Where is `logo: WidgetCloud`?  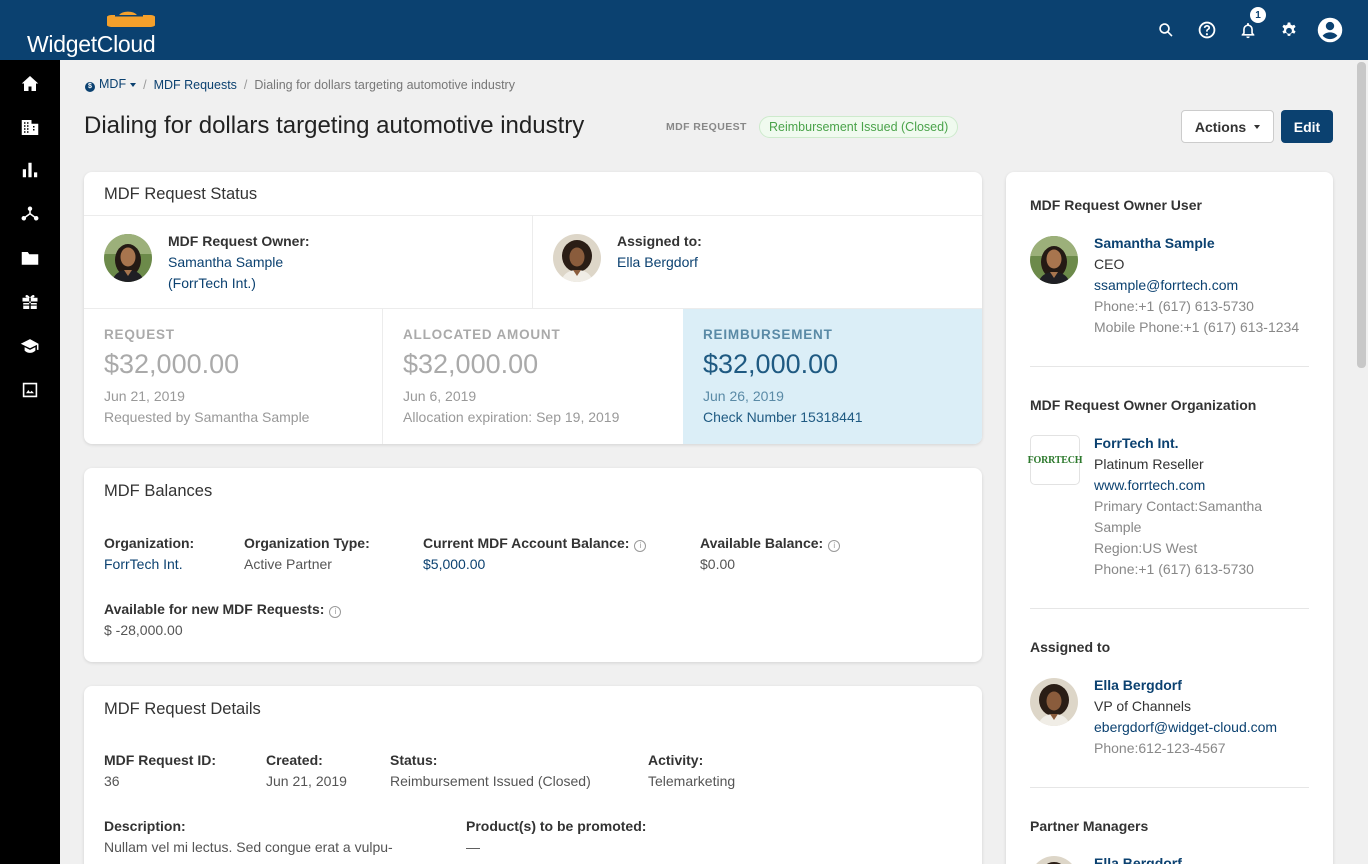
logo: WidgetCloud is located at coordinates (92, 30).